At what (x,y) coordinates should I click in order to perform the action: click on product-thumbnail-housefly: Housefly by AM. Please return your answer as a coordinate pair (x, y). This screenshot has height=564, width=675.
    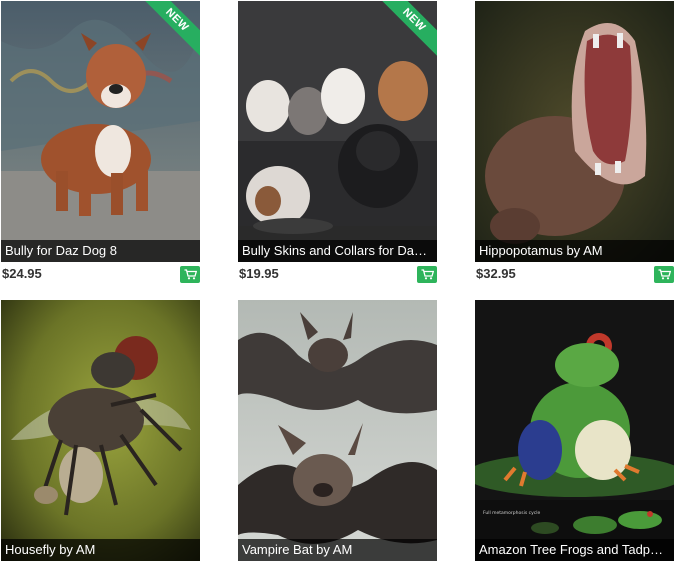
    Looking at the image, I should click on (100, 430).